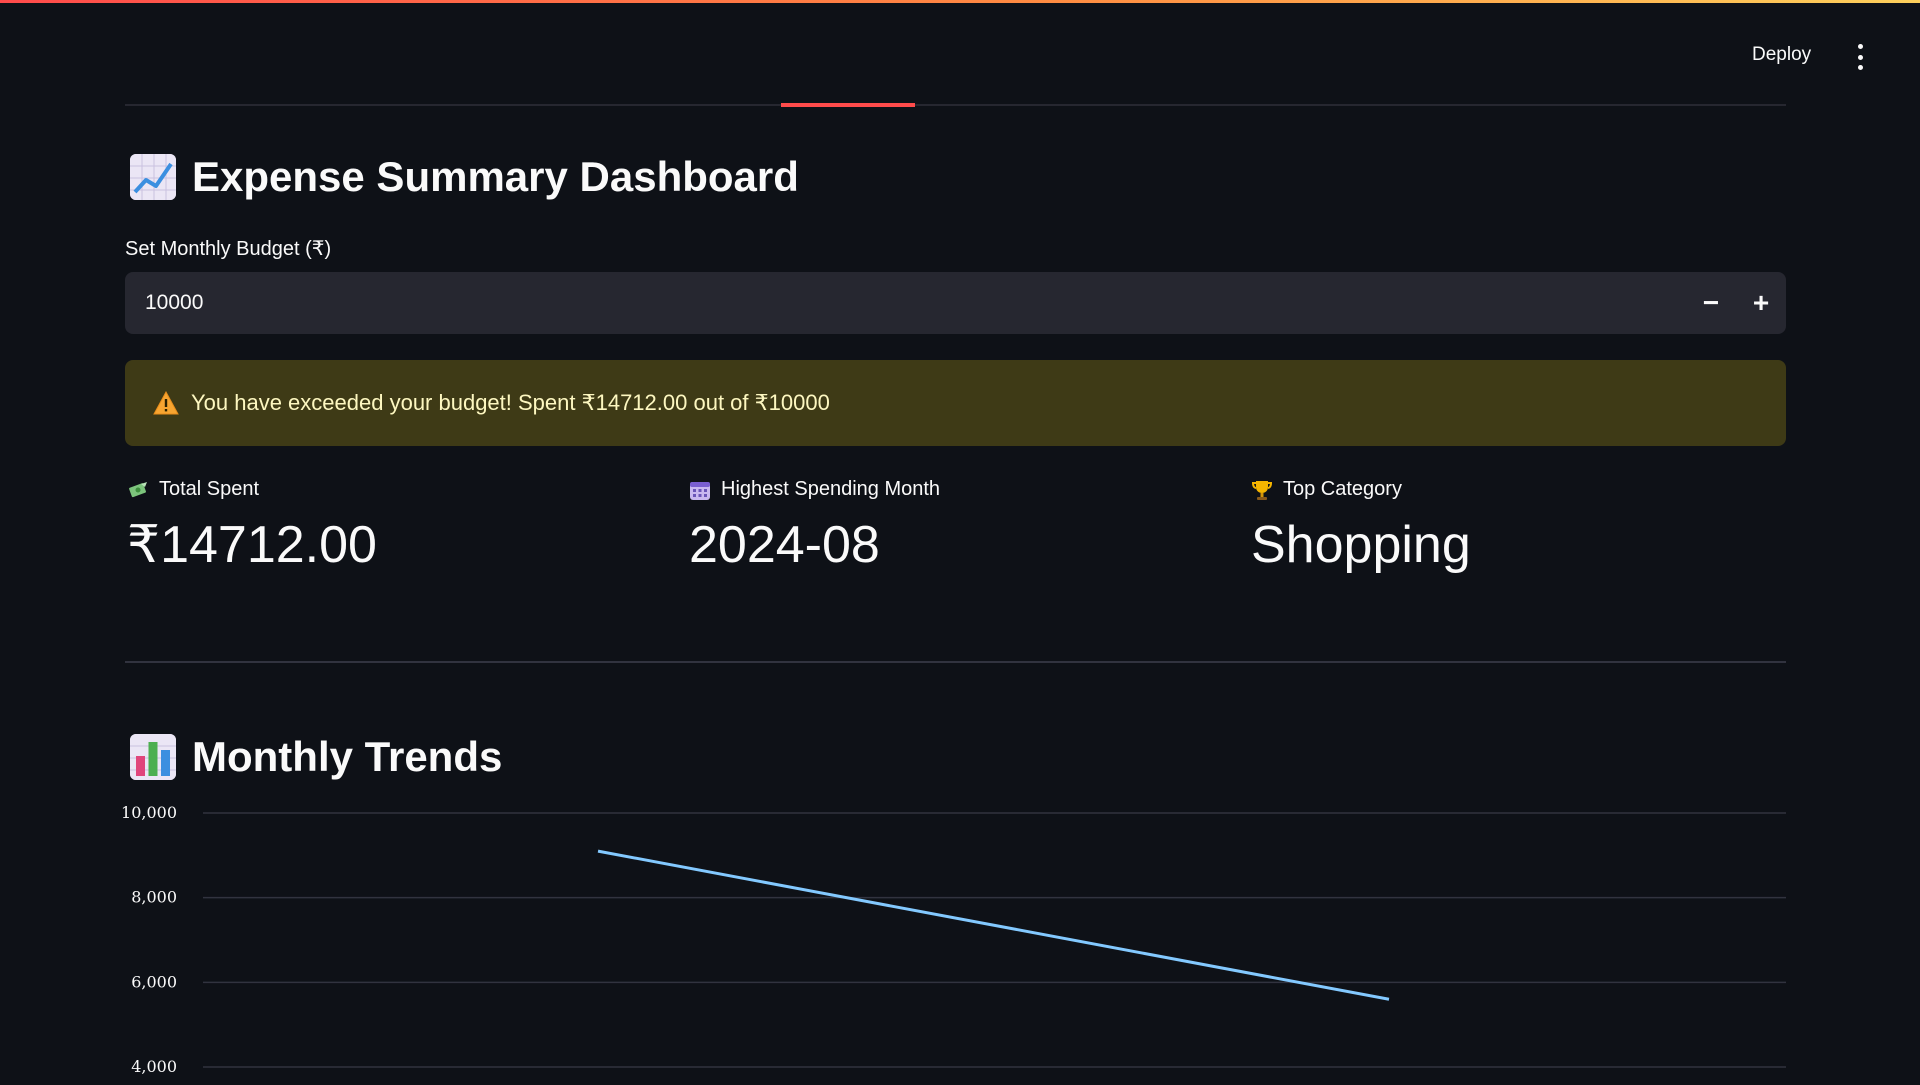 The height and width of the screenshot is (1085, 1920). Describe the element at coordinates (154, 897) in the screenshot. I see `y-tick-label: 8,000` at that location.